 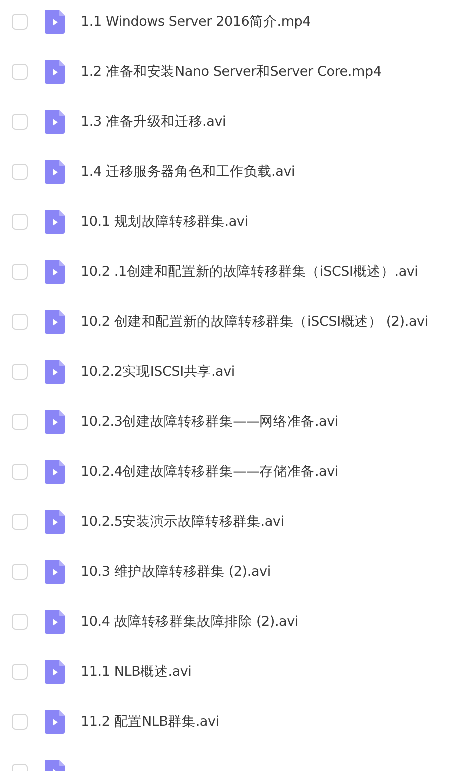 What do you see at coordinates (176, 572) in the screenshot?
I see `file-name: 10.3 维护故障转移群集 (2).avi` at bounding box center [176, 572].